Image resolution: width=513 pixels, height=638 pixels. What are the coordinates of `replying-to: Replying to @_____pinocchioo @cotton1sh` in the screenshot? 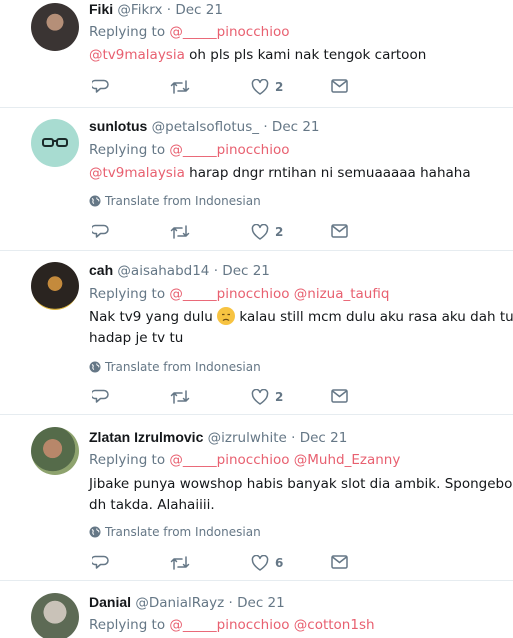 It's located at (232, 625).